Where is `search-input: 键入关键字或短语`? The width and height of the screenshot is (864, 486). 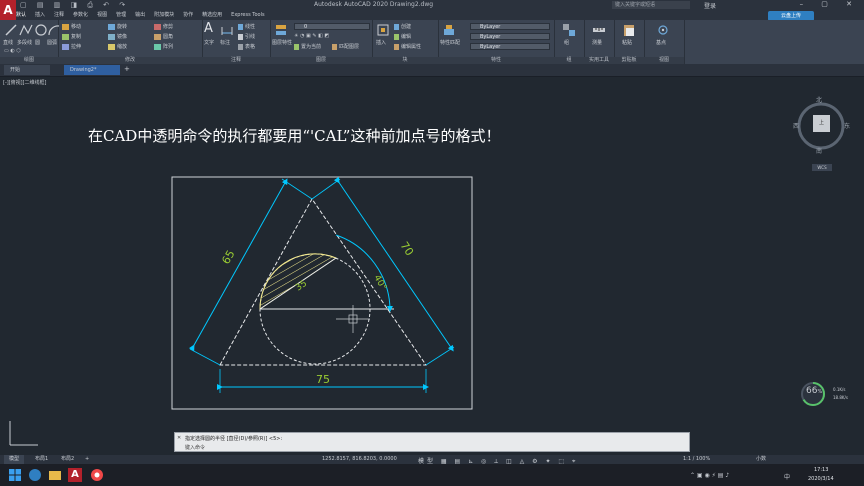
search-input: 键入关键字或短语 is located at coordinates (651, 5).